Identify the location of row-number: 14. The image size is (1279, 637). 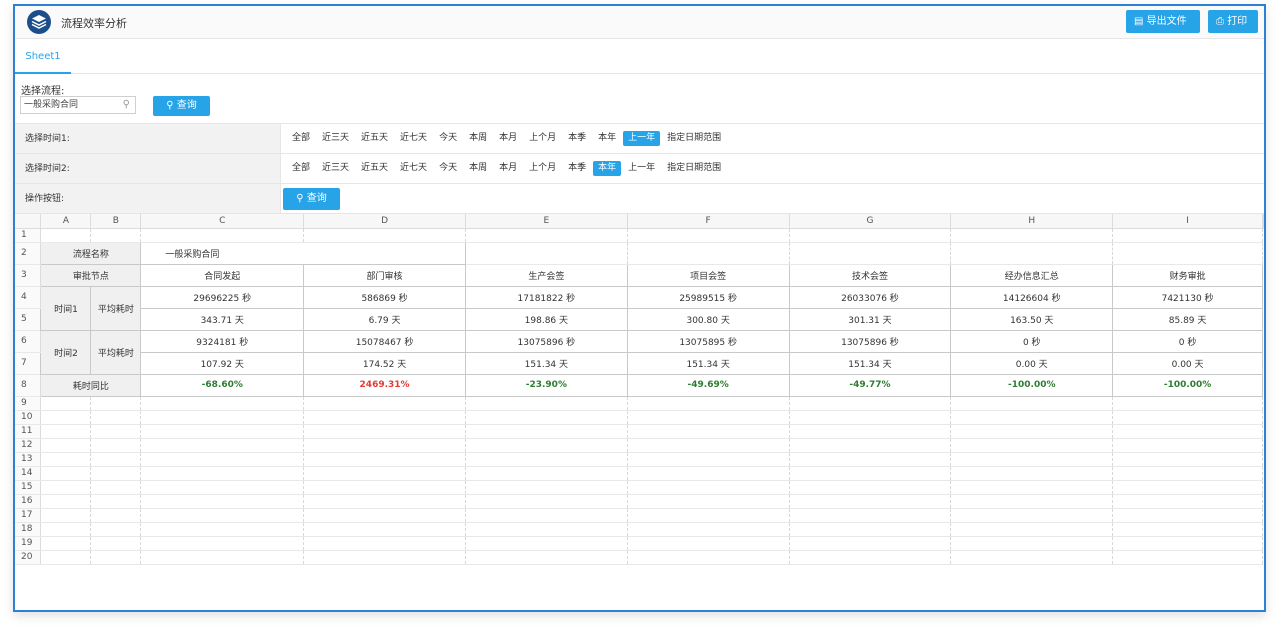
(28, 473).